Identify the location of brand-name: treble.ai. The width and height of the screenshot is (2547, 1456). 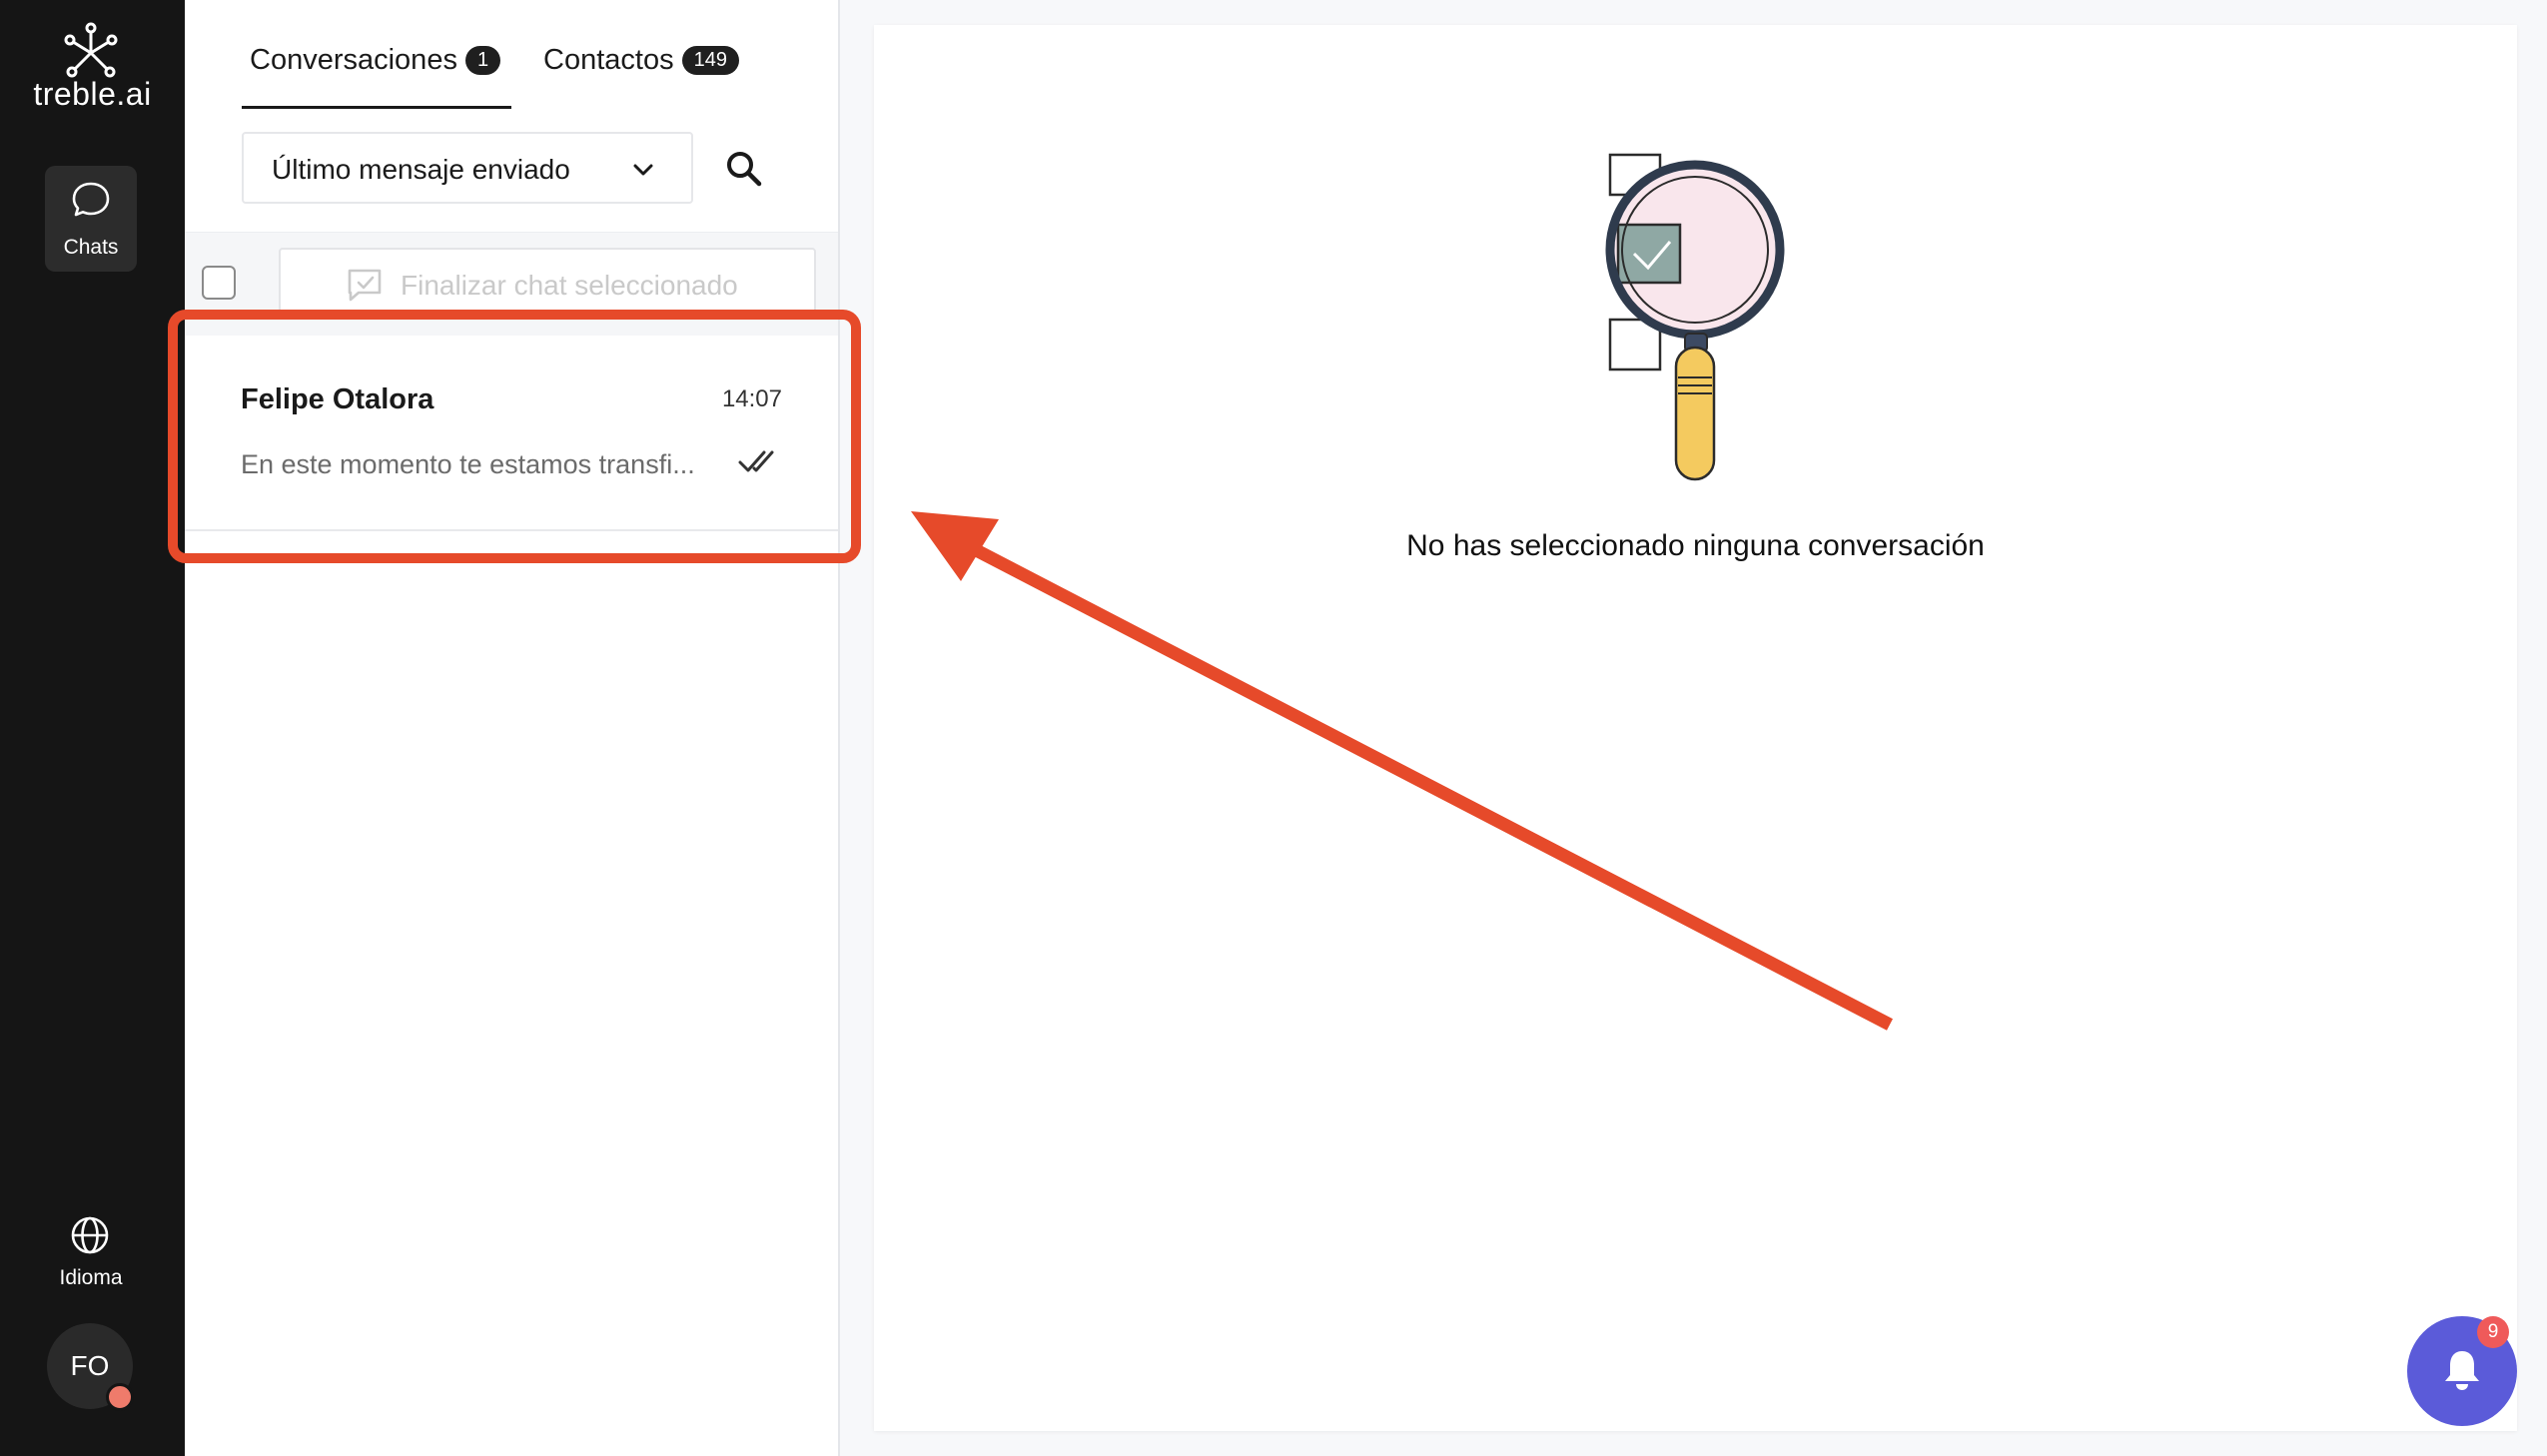
(92, 94).